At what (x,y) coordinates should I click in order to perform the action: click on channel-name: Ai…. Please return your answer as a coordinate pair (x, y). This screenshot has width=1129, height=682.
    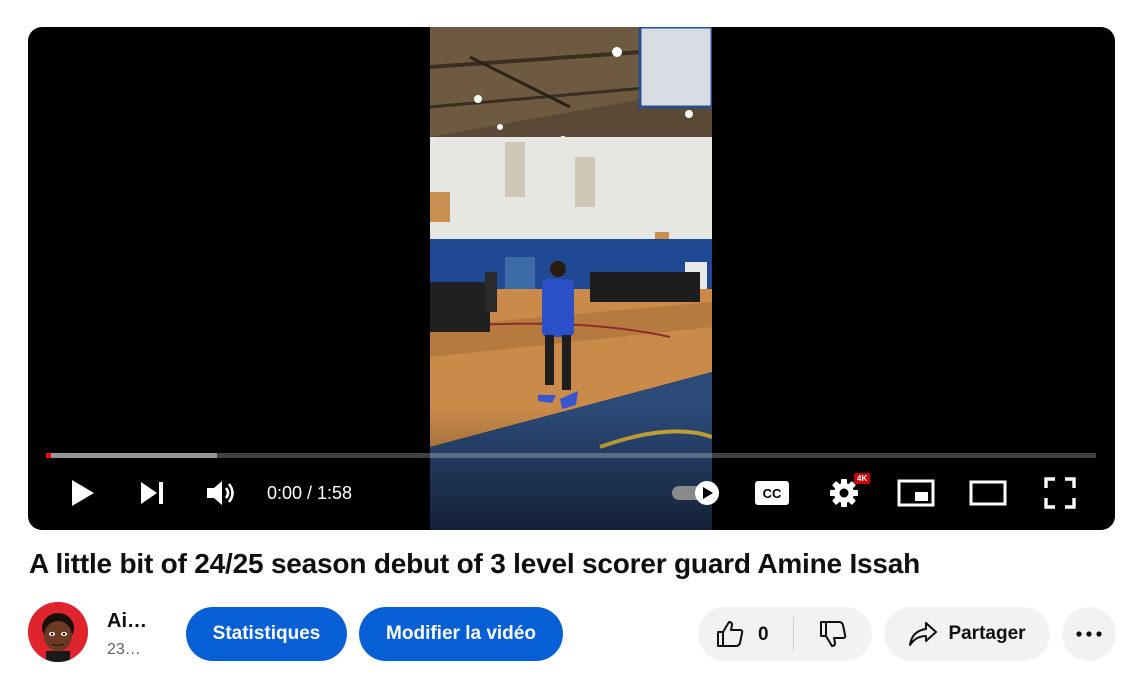
    Looking at the image, I should click on (127, 621).